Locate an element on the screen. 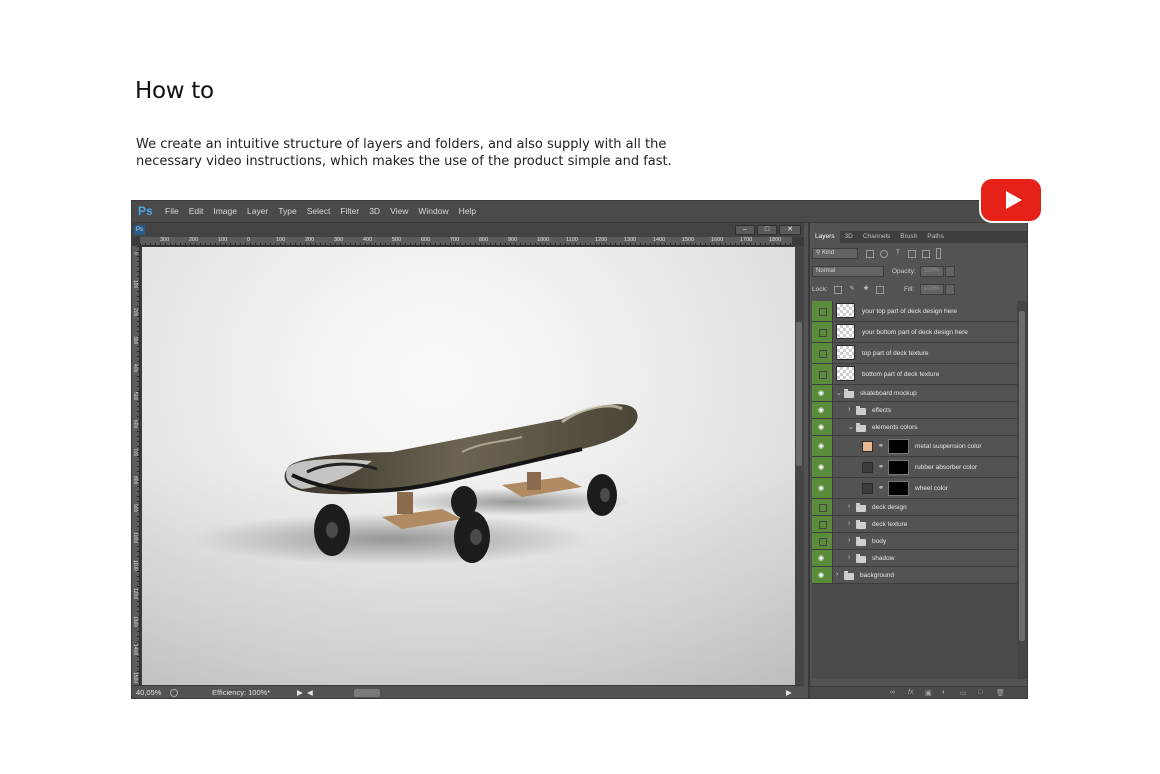  menu-item-file: File is located at coordinates (172, 211).